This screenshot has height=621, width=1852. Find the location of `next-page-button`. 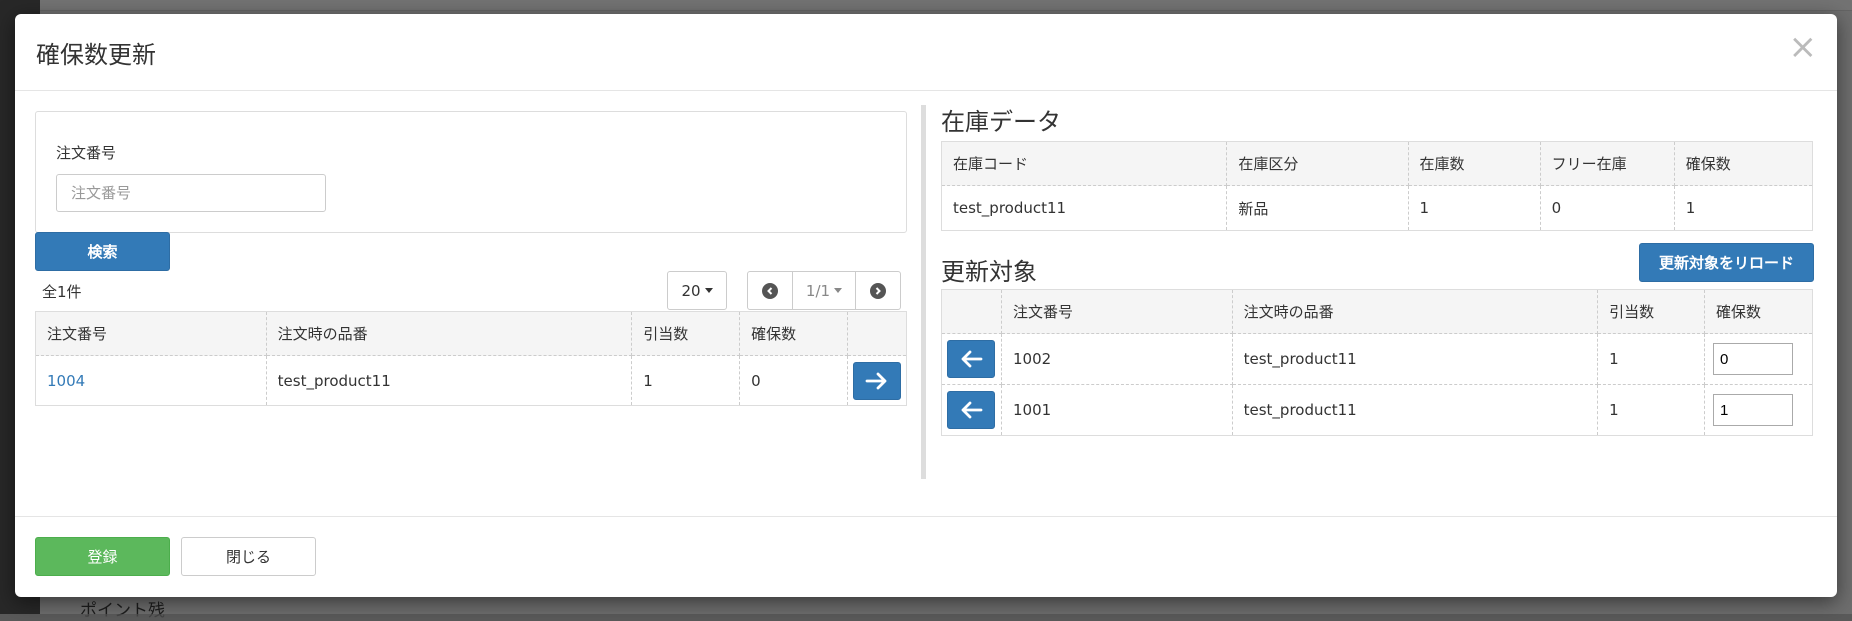

next-page-button is located at coordinates (878, 290).